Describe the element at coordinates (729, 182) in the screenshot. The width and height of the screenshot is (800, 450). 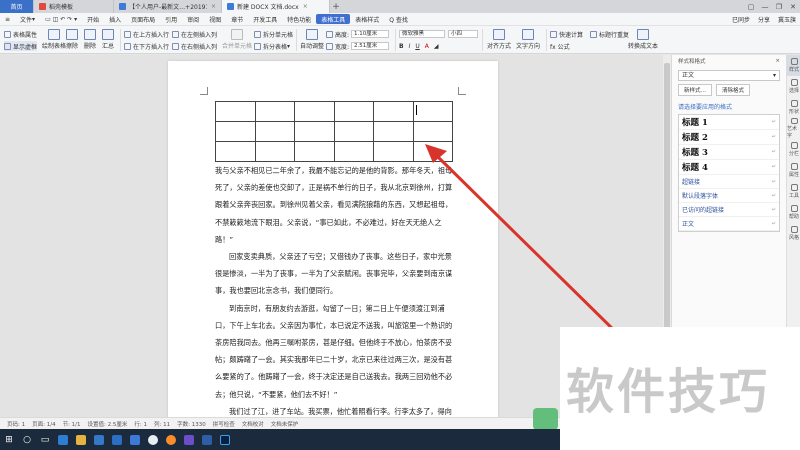
I see `style-item: 超链接 ↵` at that location.